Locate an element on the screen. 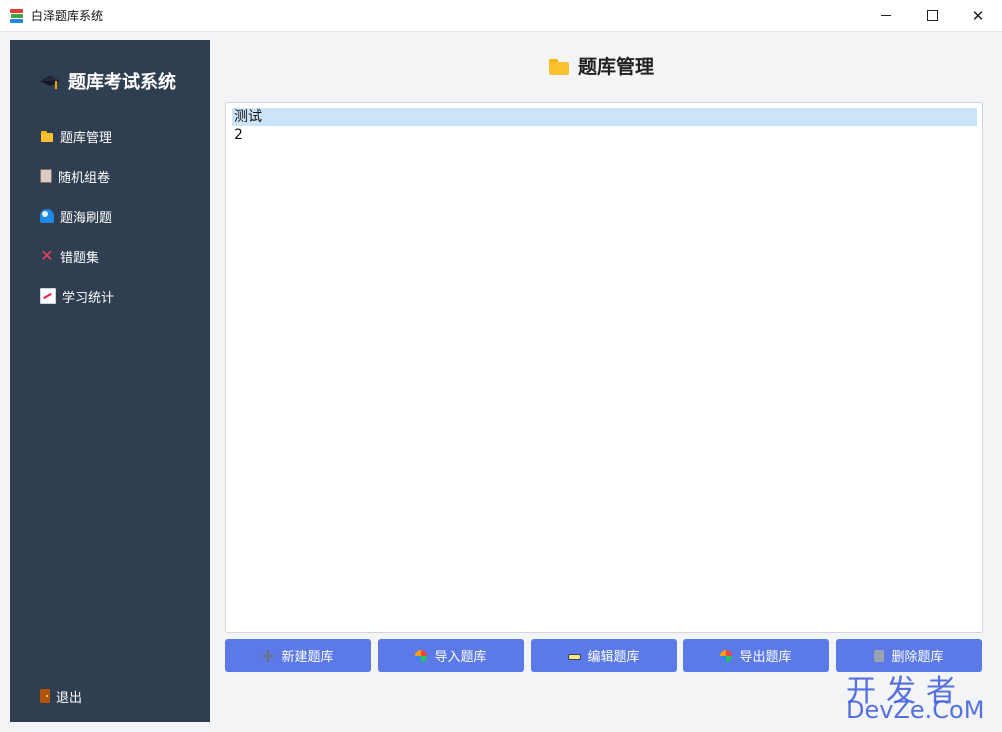 The image size is (1002, 732). list-item: 2 is located at coordinates (604, 135).